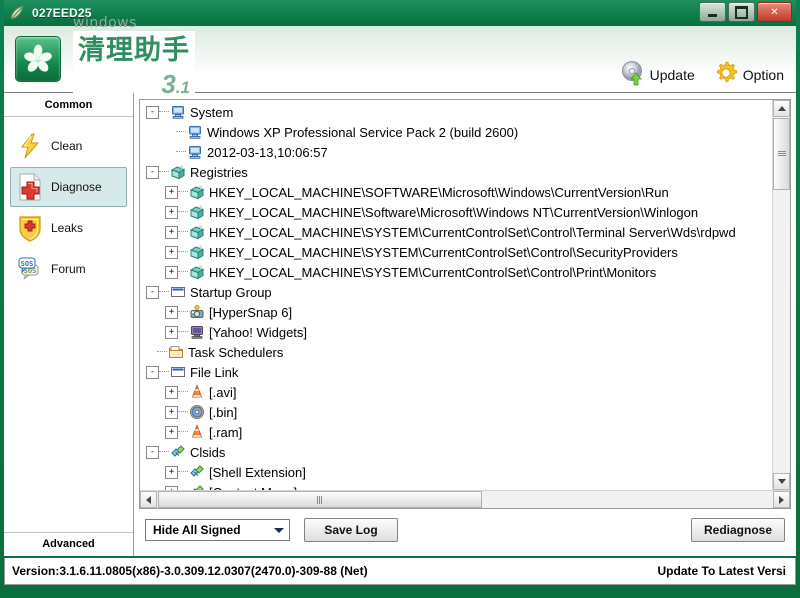 This screenshot has height=598, width=800. Describe the element at coordinates (267, 152) in the screenshot. I see `tree-node-label: 2012-03-13,10:06:57` at that location.